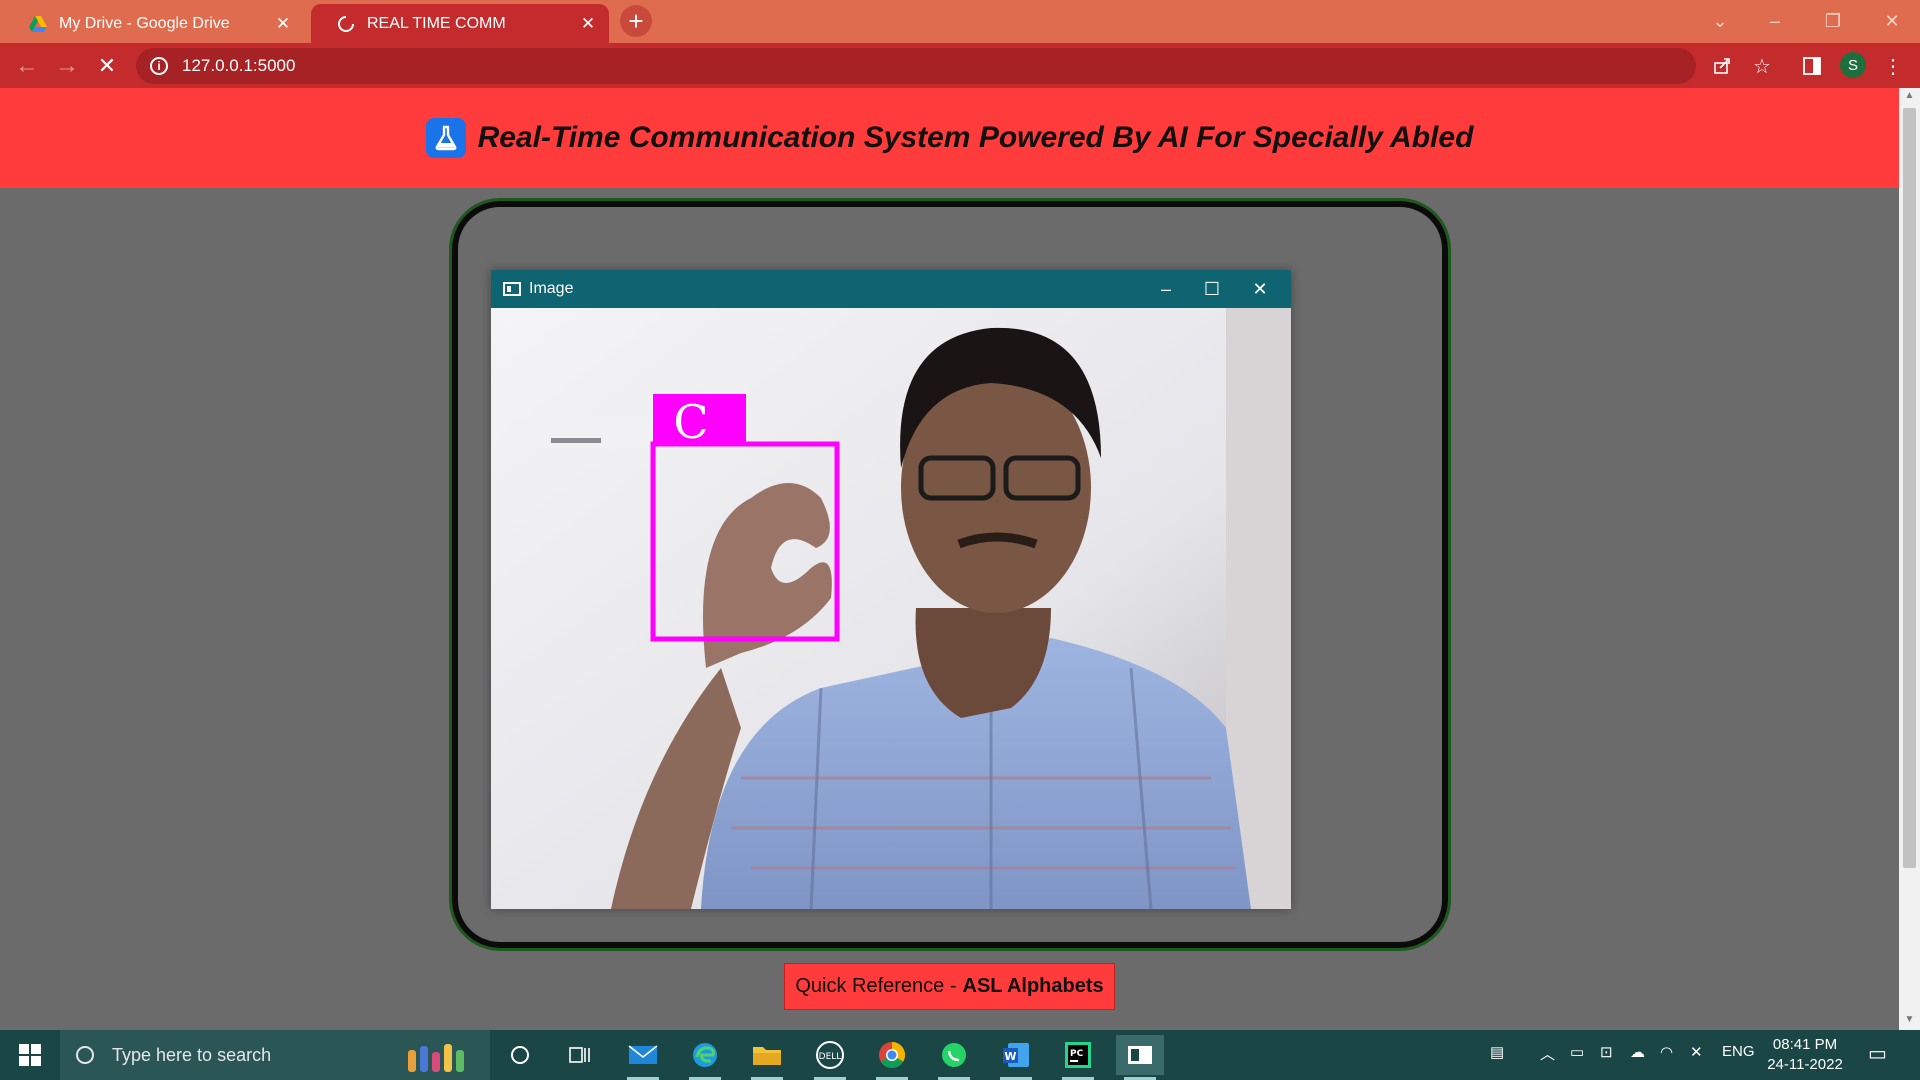 Image resolution: width=1920 pixels, height=1080 pixels. Describe the element at coordinates (767, 1057) in the screenshot. I see `file-explorer-icon` at that location.